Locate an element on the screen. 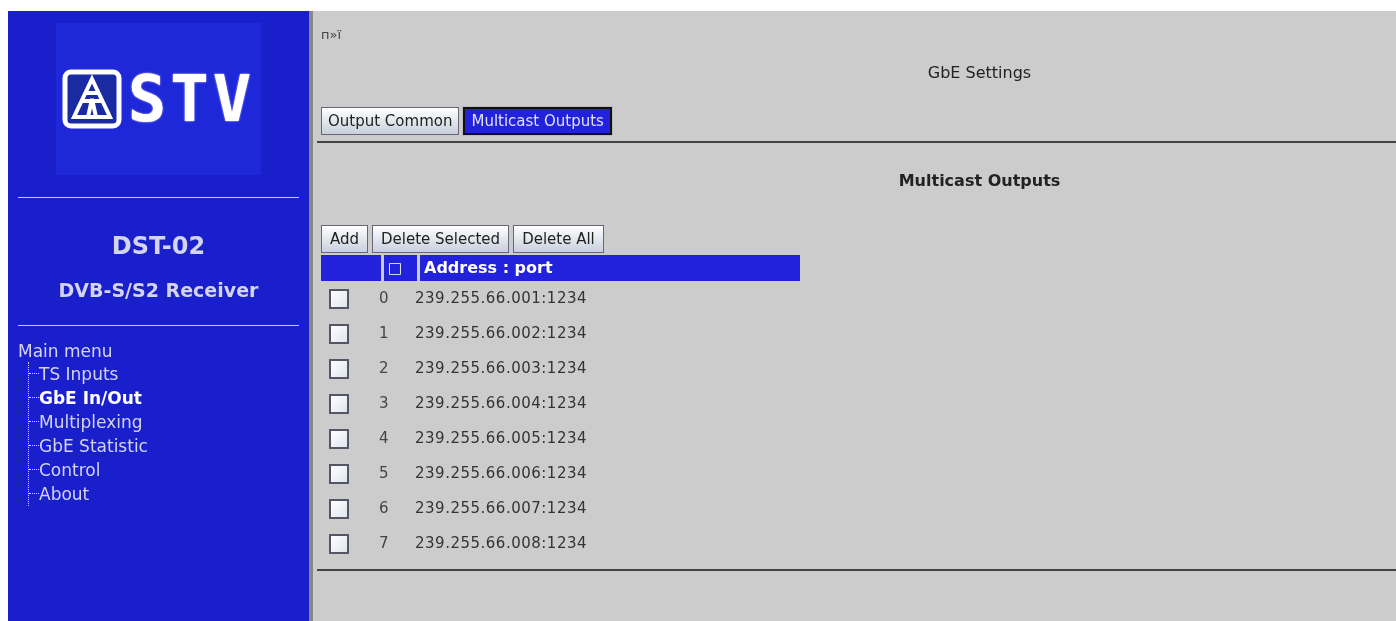  menu-item: Multiplexing is located at coordinates (91, 421).